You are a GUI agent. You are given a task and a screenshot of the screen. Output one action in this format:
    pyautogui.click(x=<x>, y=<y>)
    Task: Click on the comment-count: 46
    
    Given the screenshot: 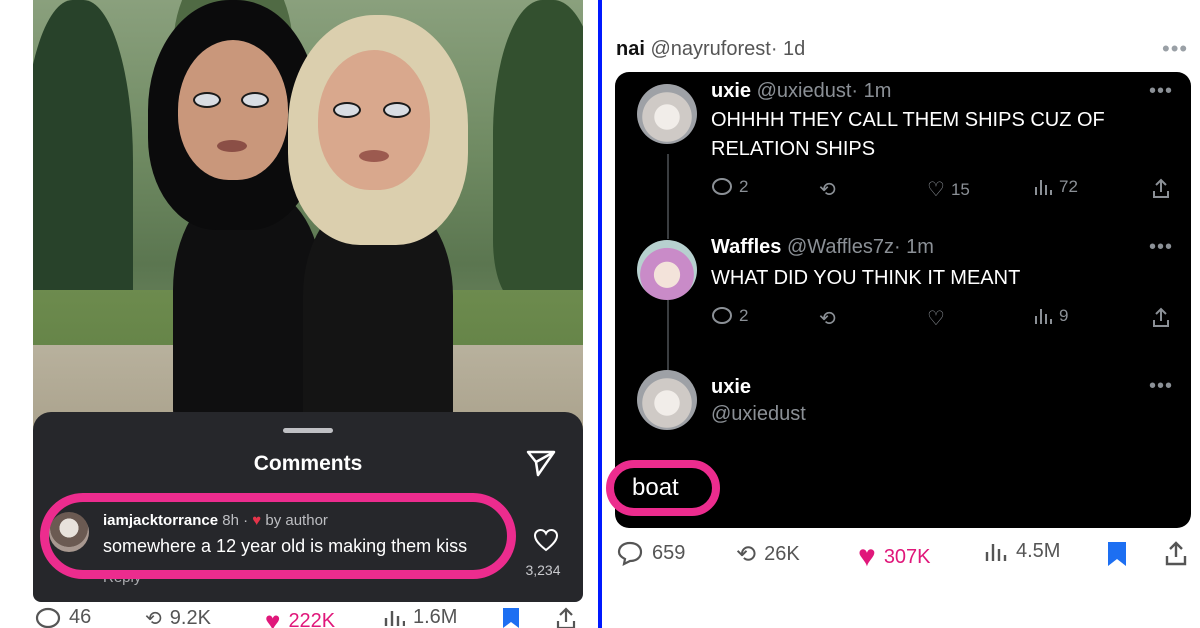 What is the action you would take?
    pyautogui.click(x=80, y=617)
    